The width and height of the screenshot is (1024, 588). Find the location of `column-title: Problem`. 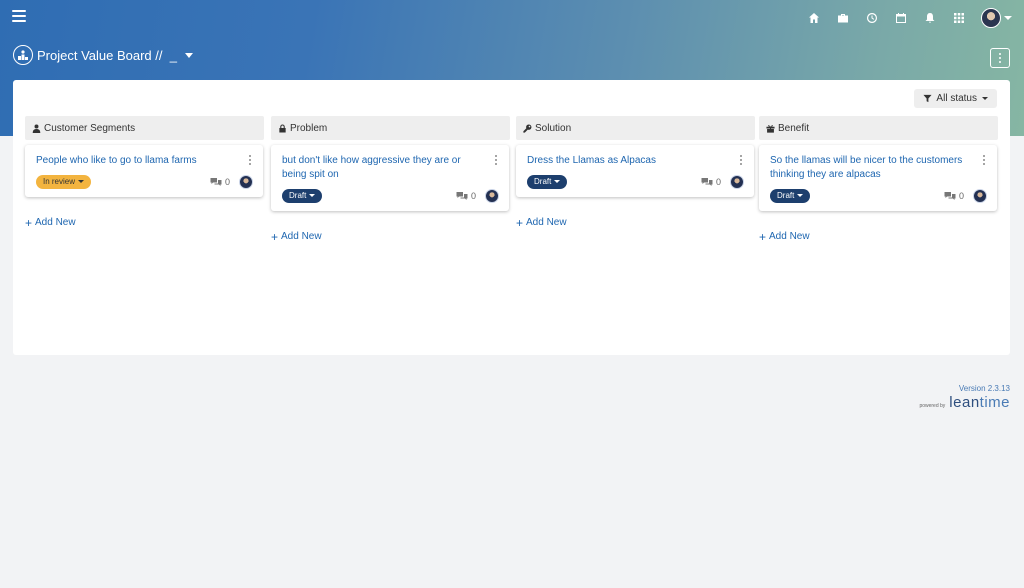

column-title: Problem is located at coordinates (309, 128).